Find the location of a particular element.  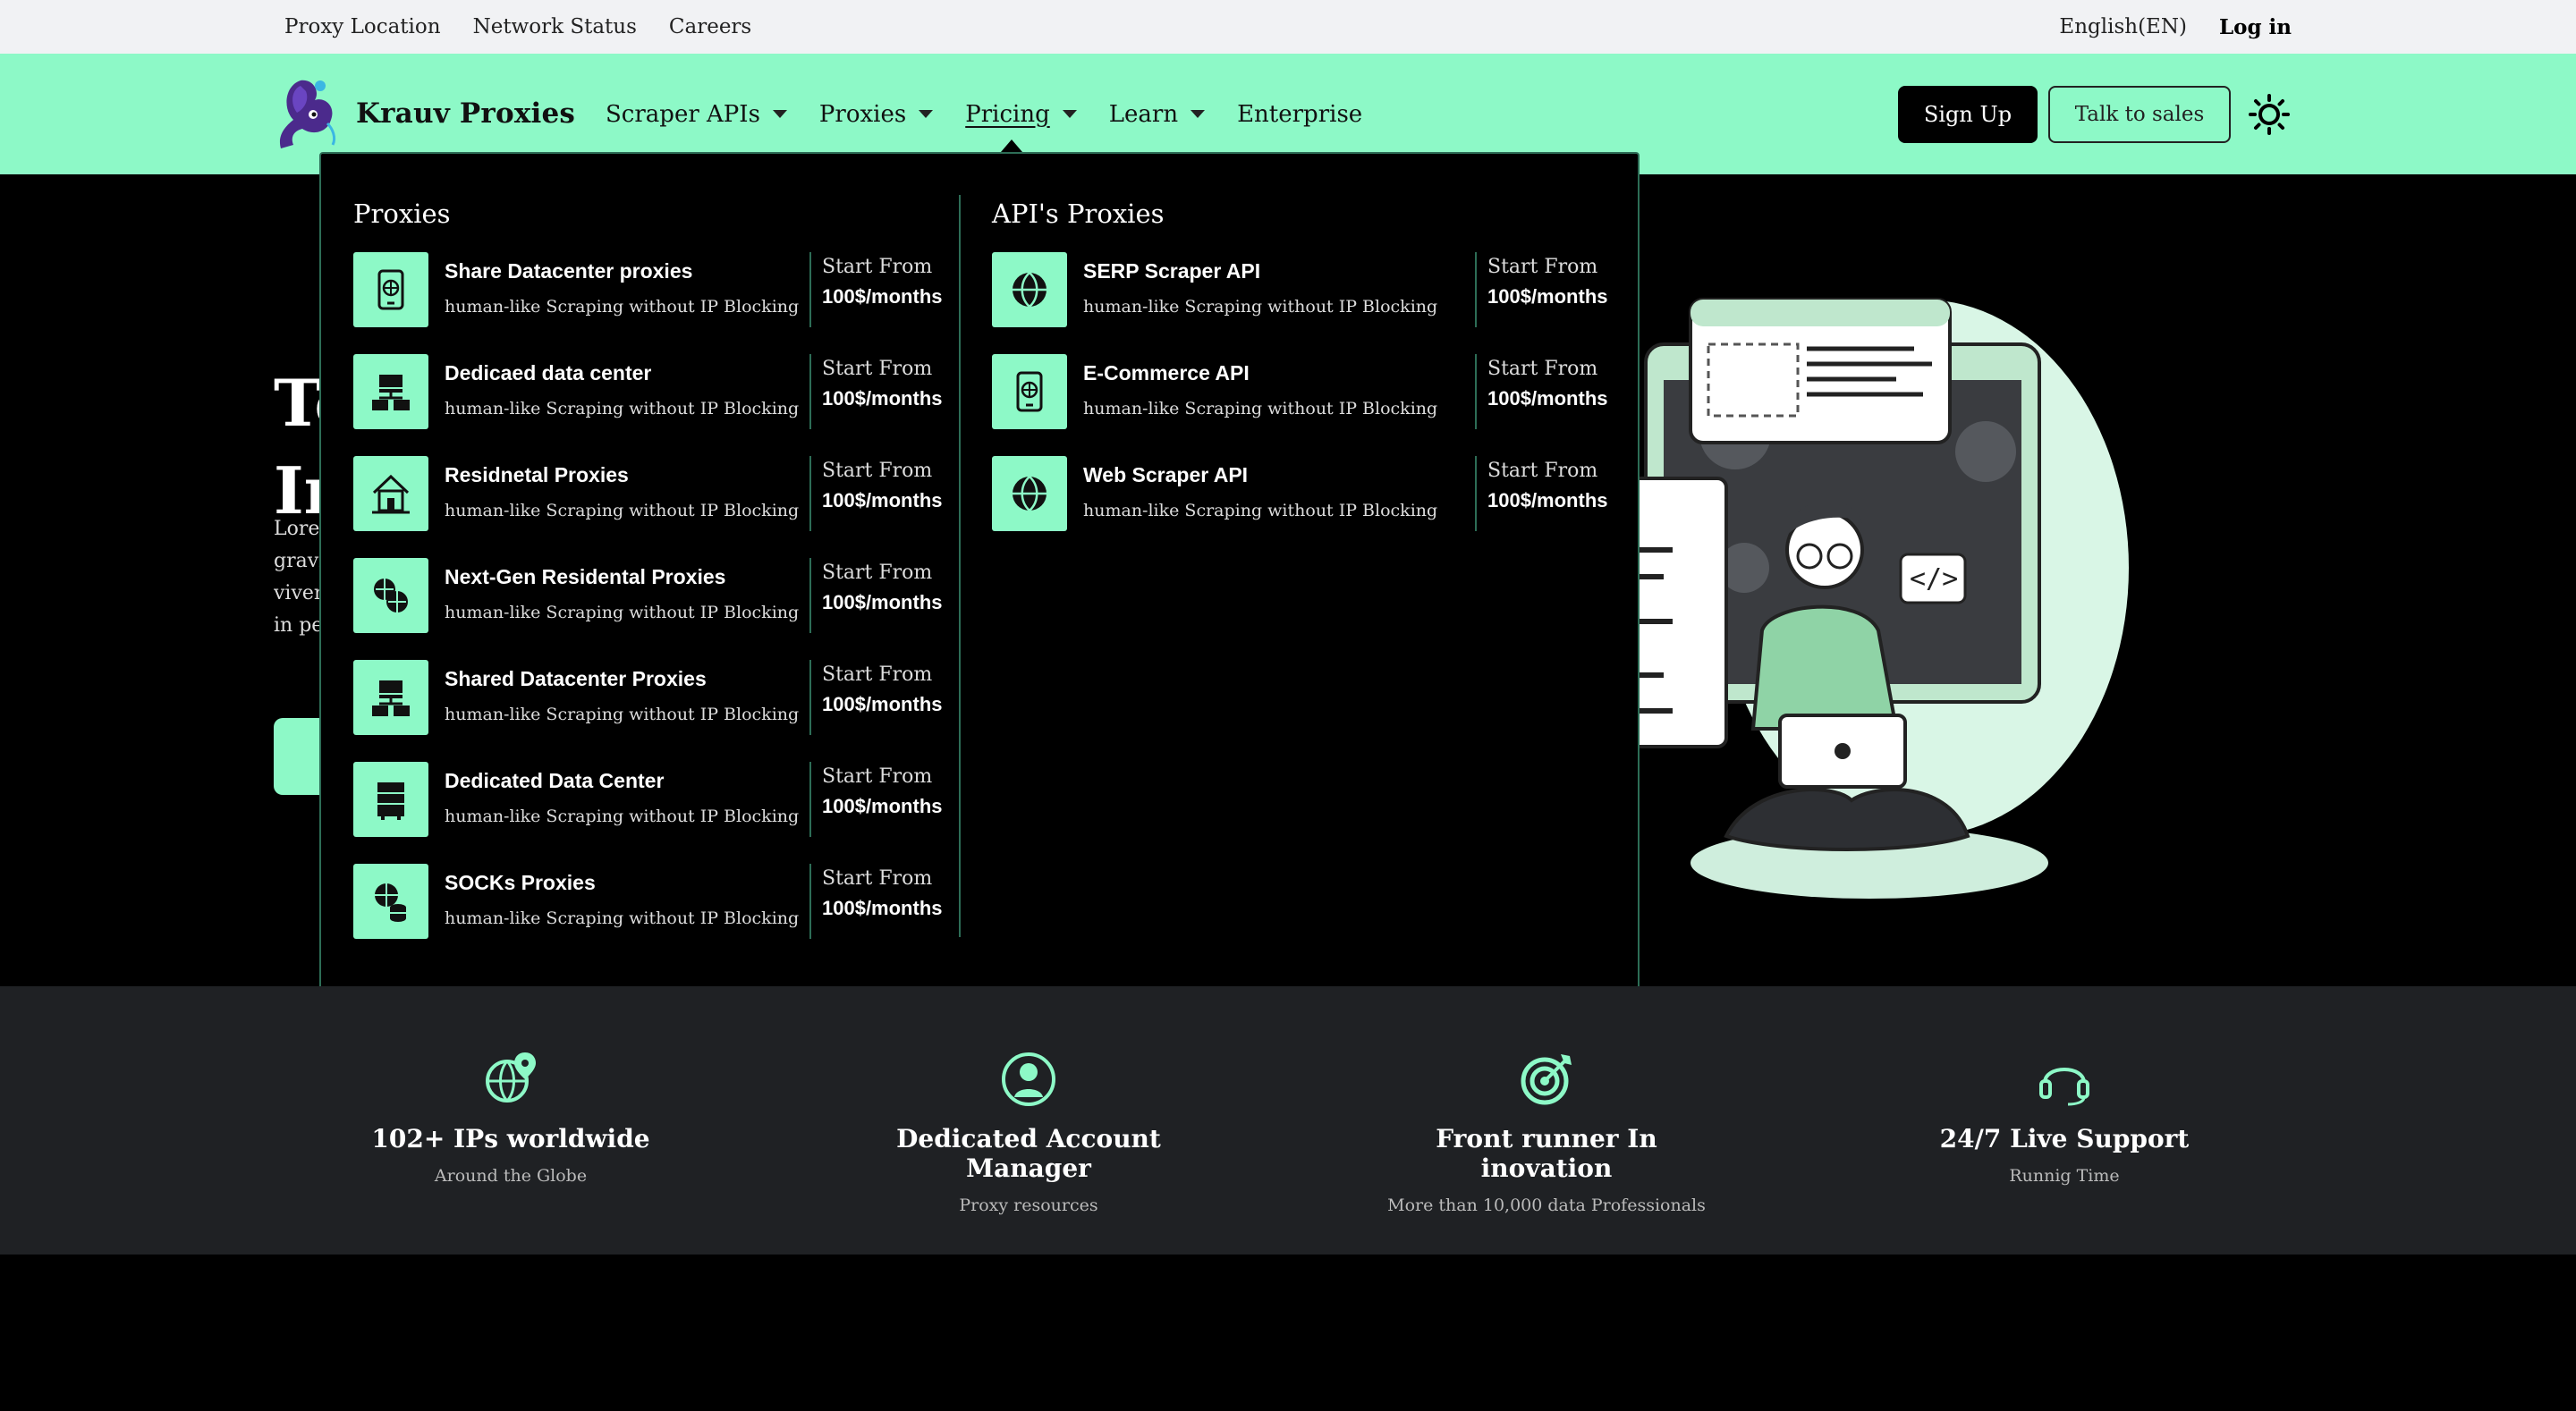

nav-proxies: Proxies is located at coordinates (876, 114).